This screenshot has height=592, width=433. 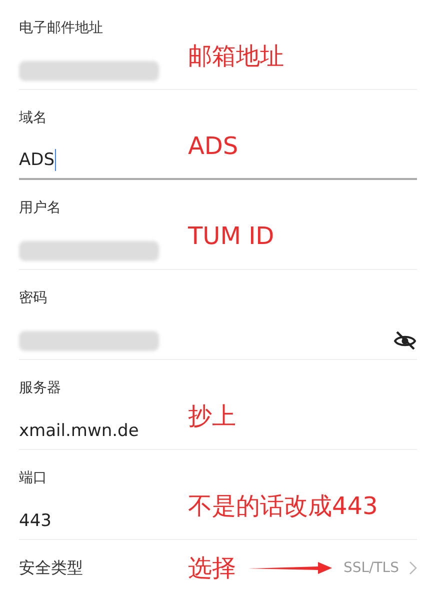 What do you see at coordinates (231, 236) in the screenshot?
I see `annotation-text: TUM ID` at bounding box center [231, 236].